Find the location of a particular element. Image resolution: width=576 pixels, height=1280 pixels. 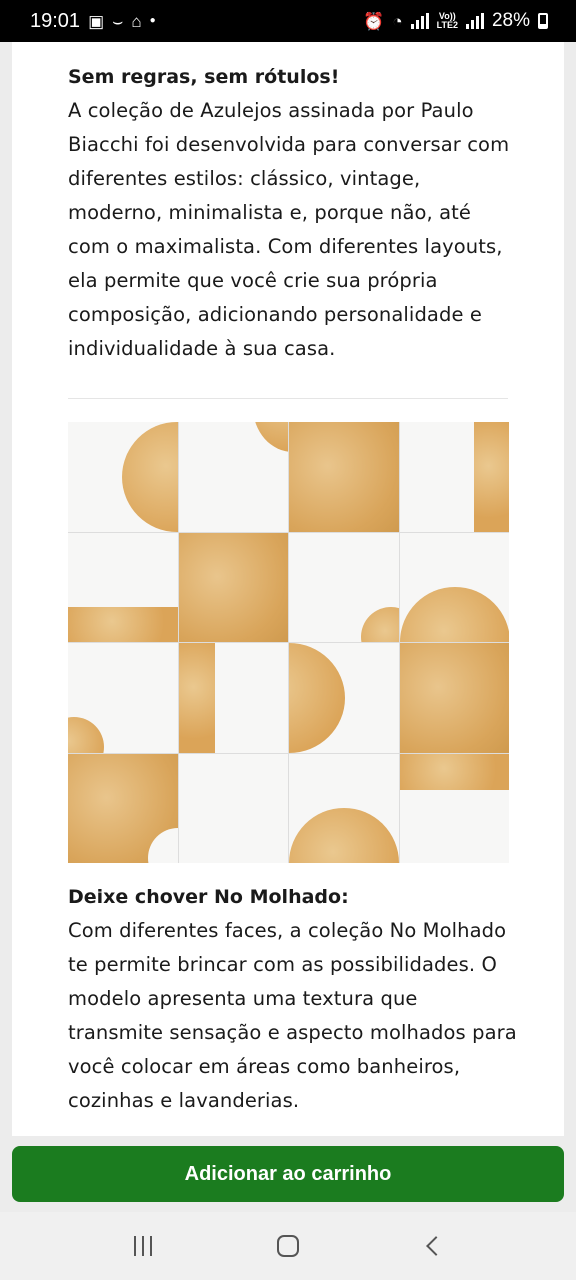

battery-icon is located at coordinates (543, 21).